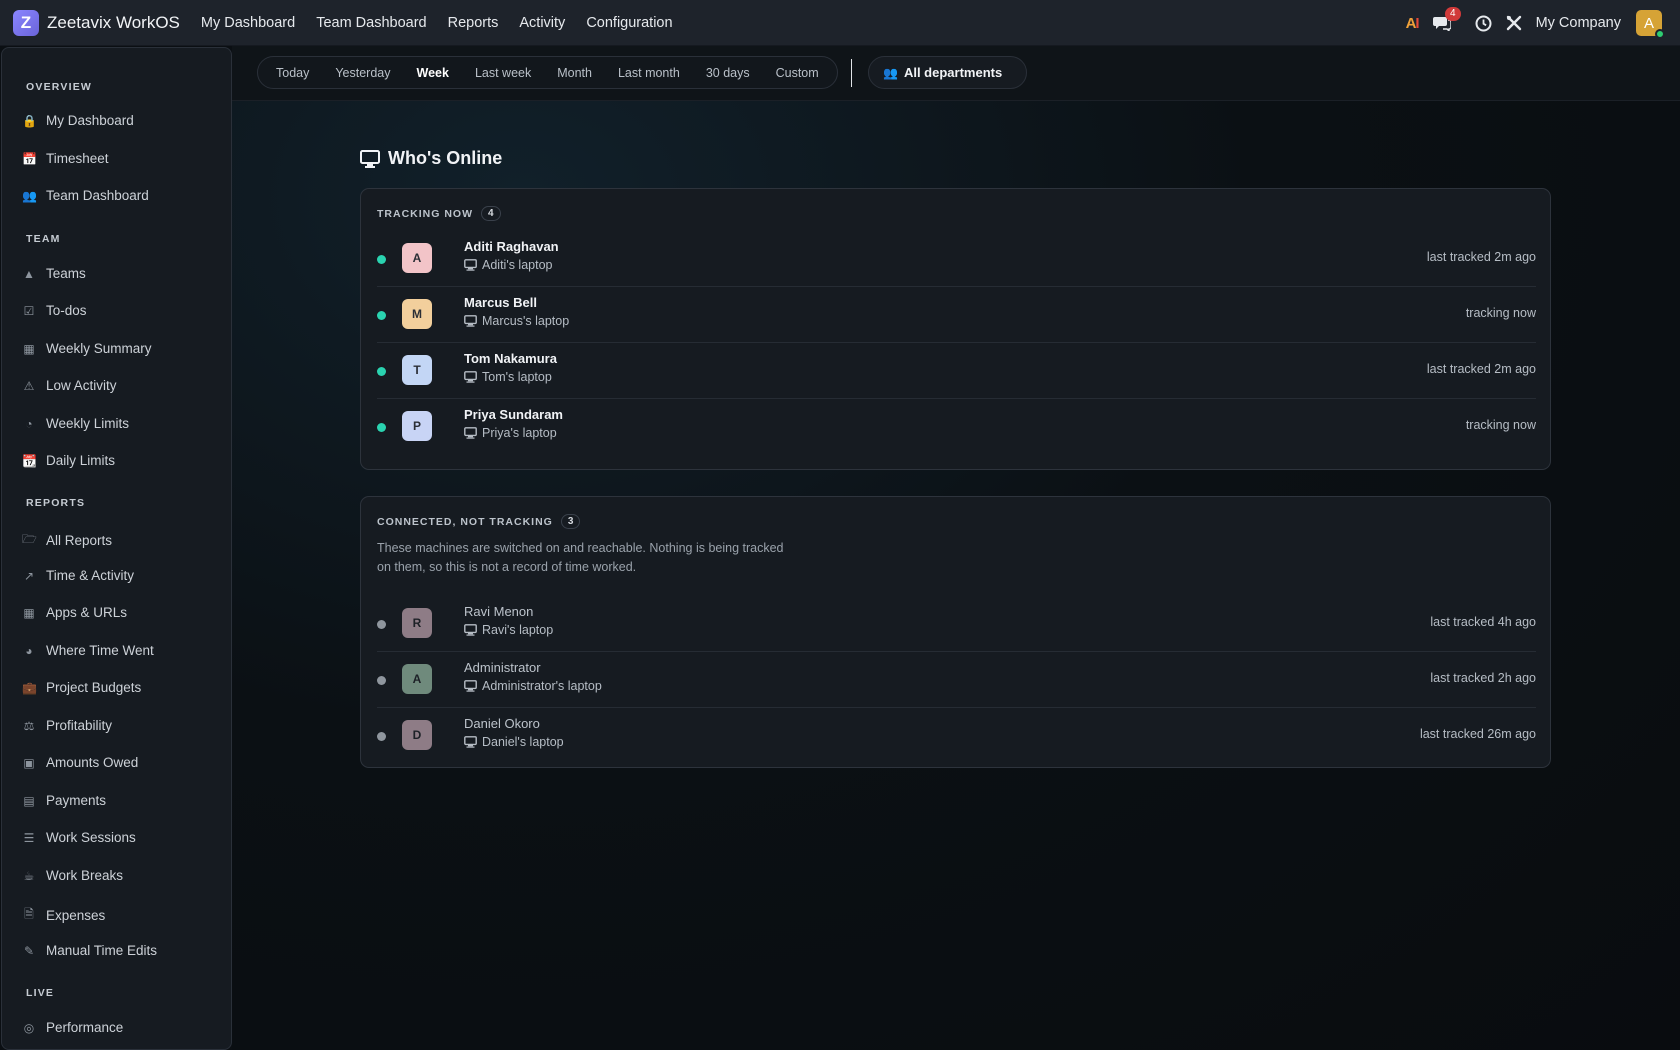 Image resolution: width=1680 pixels, height=1050 pixels. Describe the element at coordinates (517, 265) in the screenshot. I see `device-name: Aditi's laptop` at that location.